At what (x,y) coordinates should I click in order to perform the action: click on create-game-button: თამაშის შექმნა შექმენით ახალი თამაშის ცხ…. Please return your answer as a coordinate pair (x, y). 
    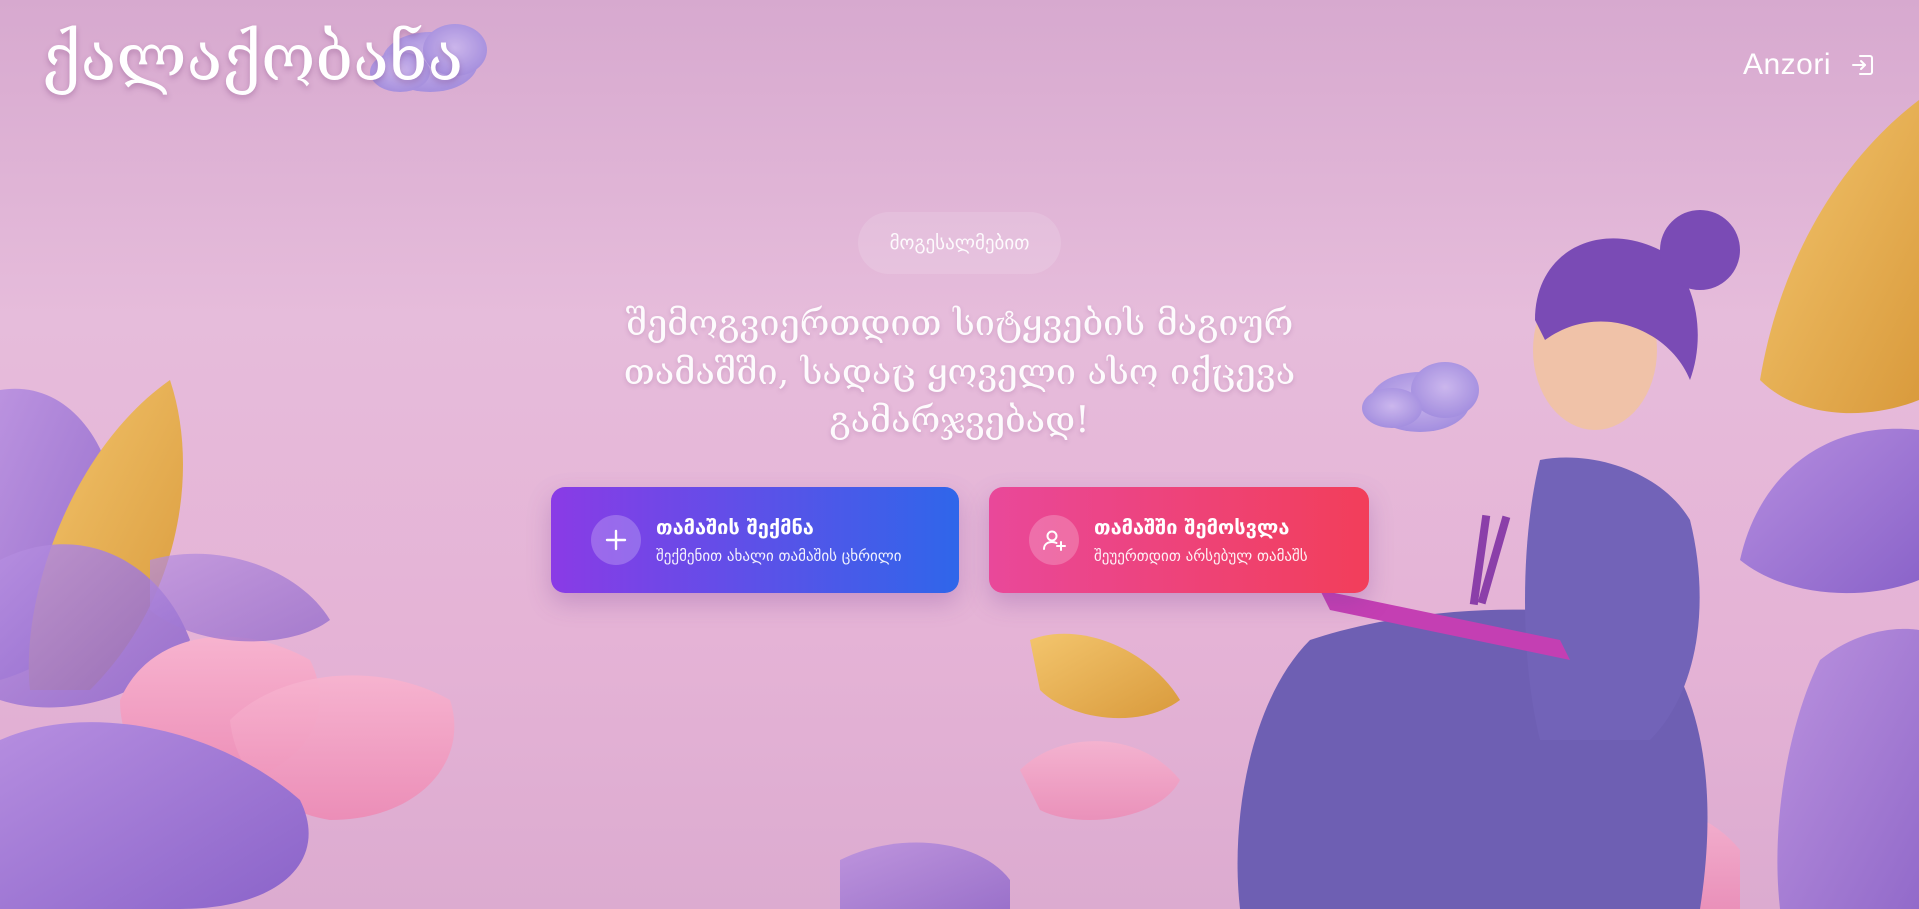
    Looking at the image, I should click on (755, 540).